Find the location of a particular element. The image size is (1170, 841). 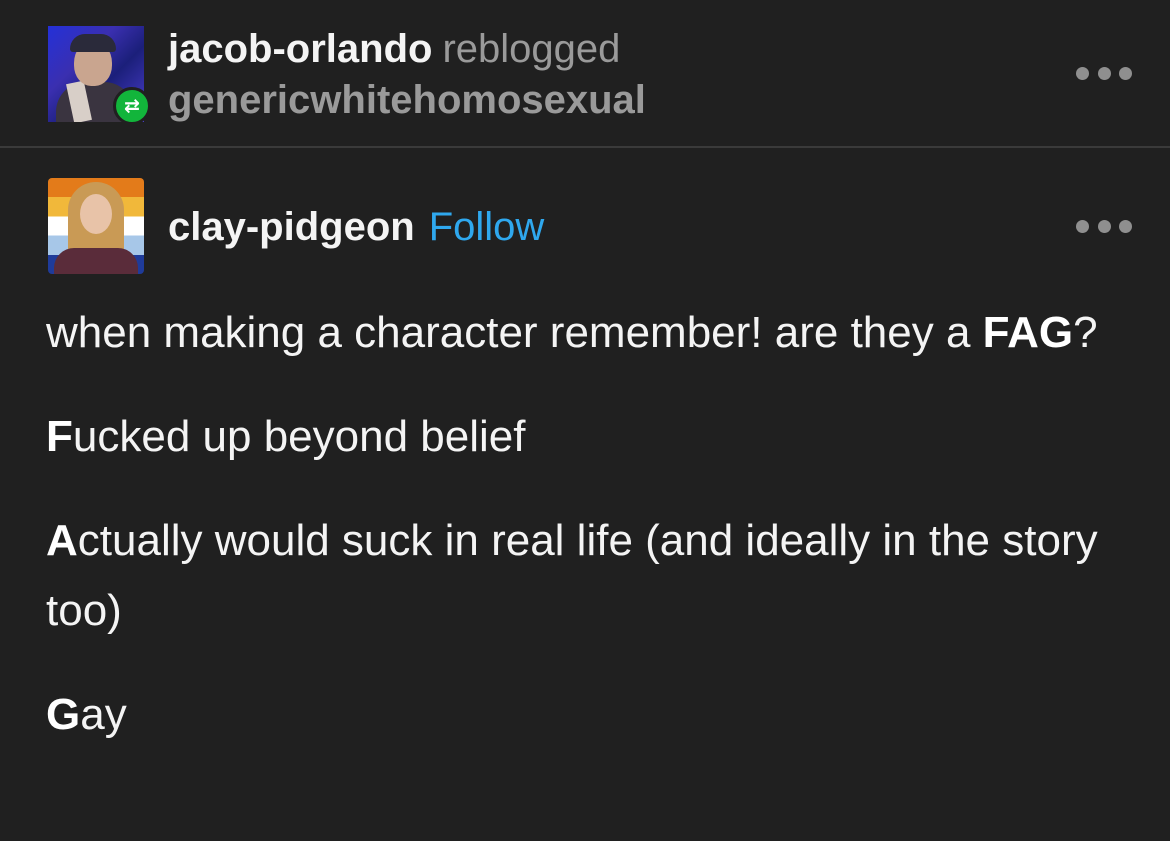

avatar-face is located at coordinates (96, 214).